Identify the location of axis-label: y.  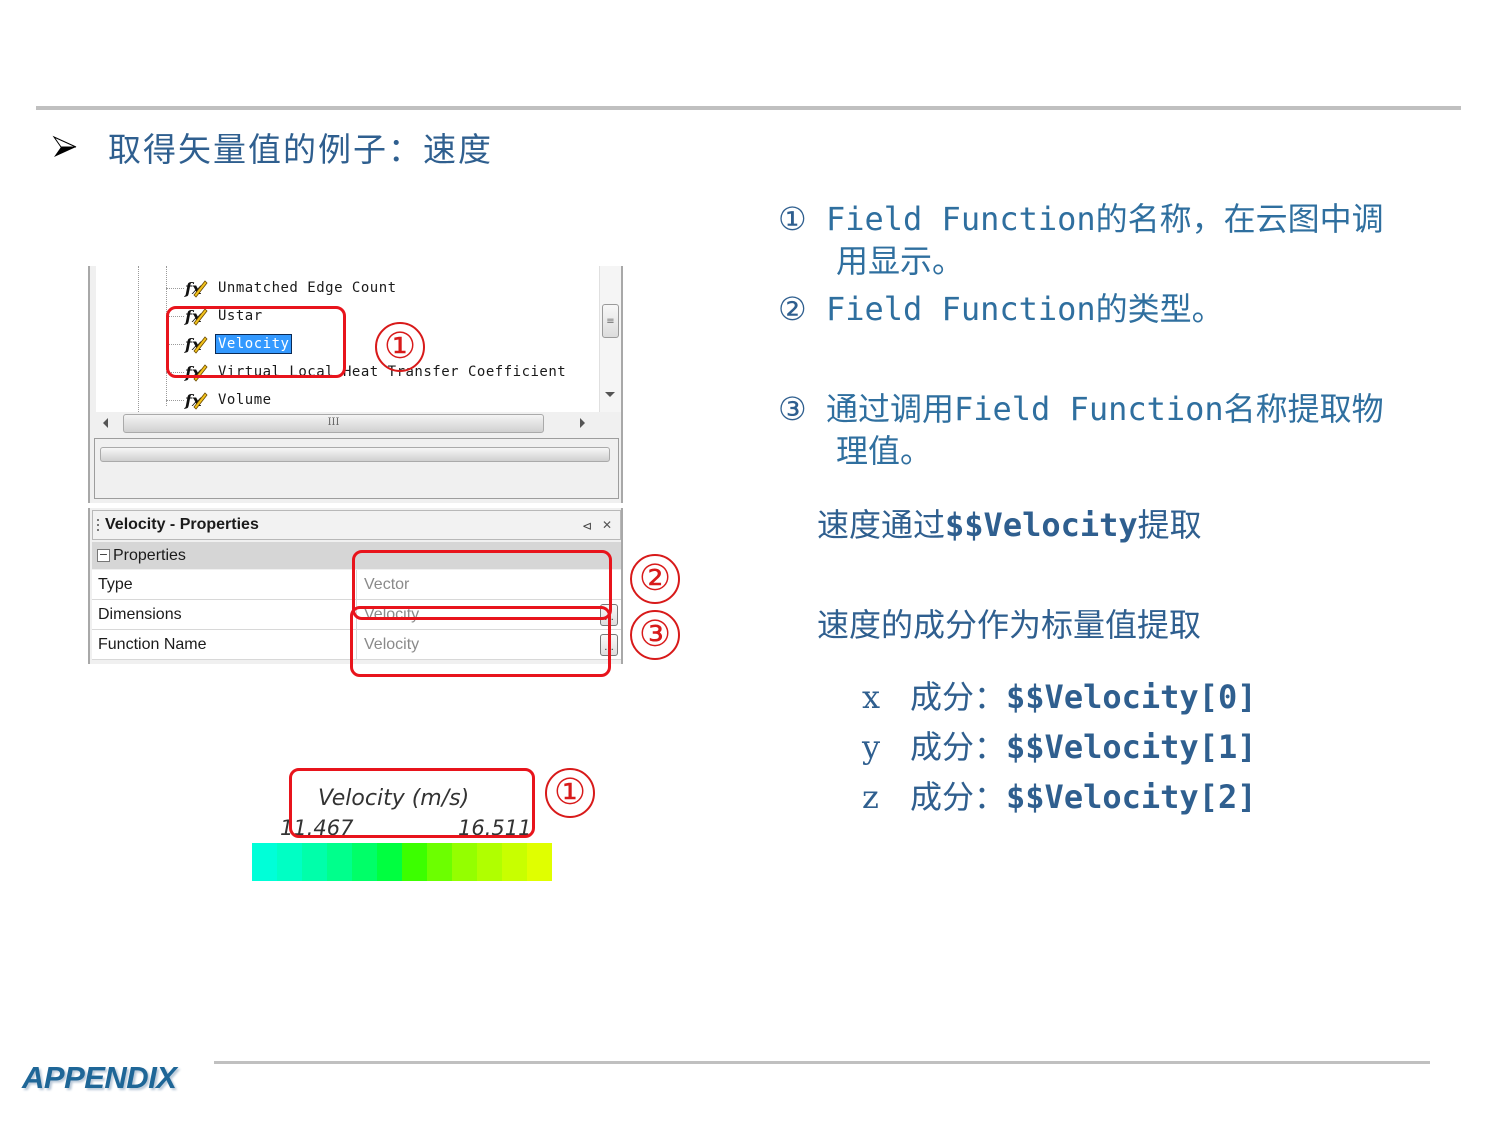
(871, 747).